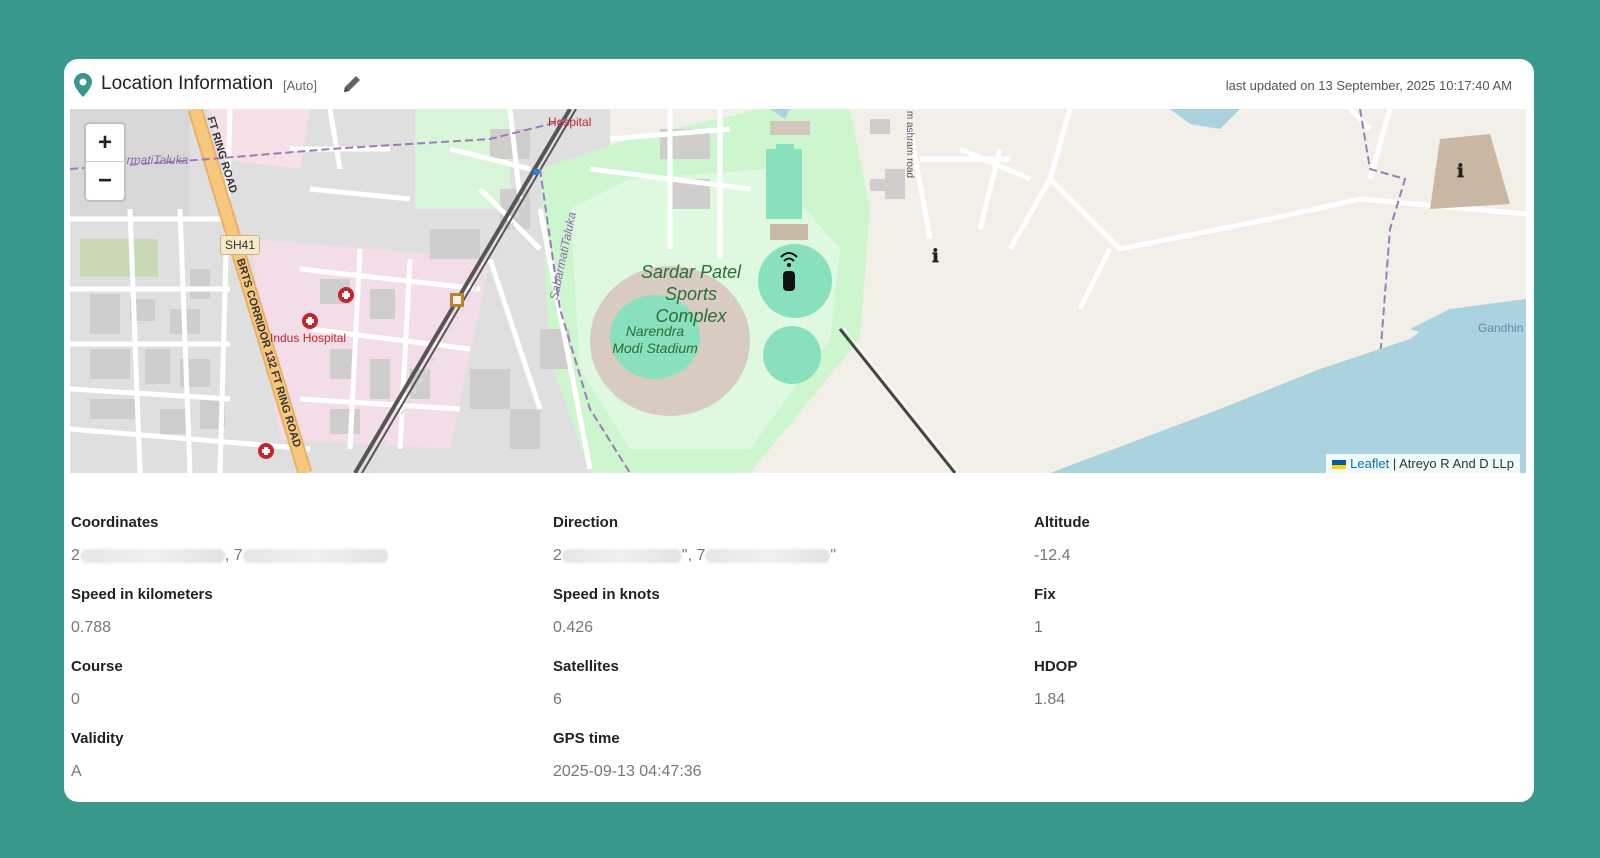 This screenshot has width=1600, height=858. I want to click on pencil-icon, so click(352, 84).